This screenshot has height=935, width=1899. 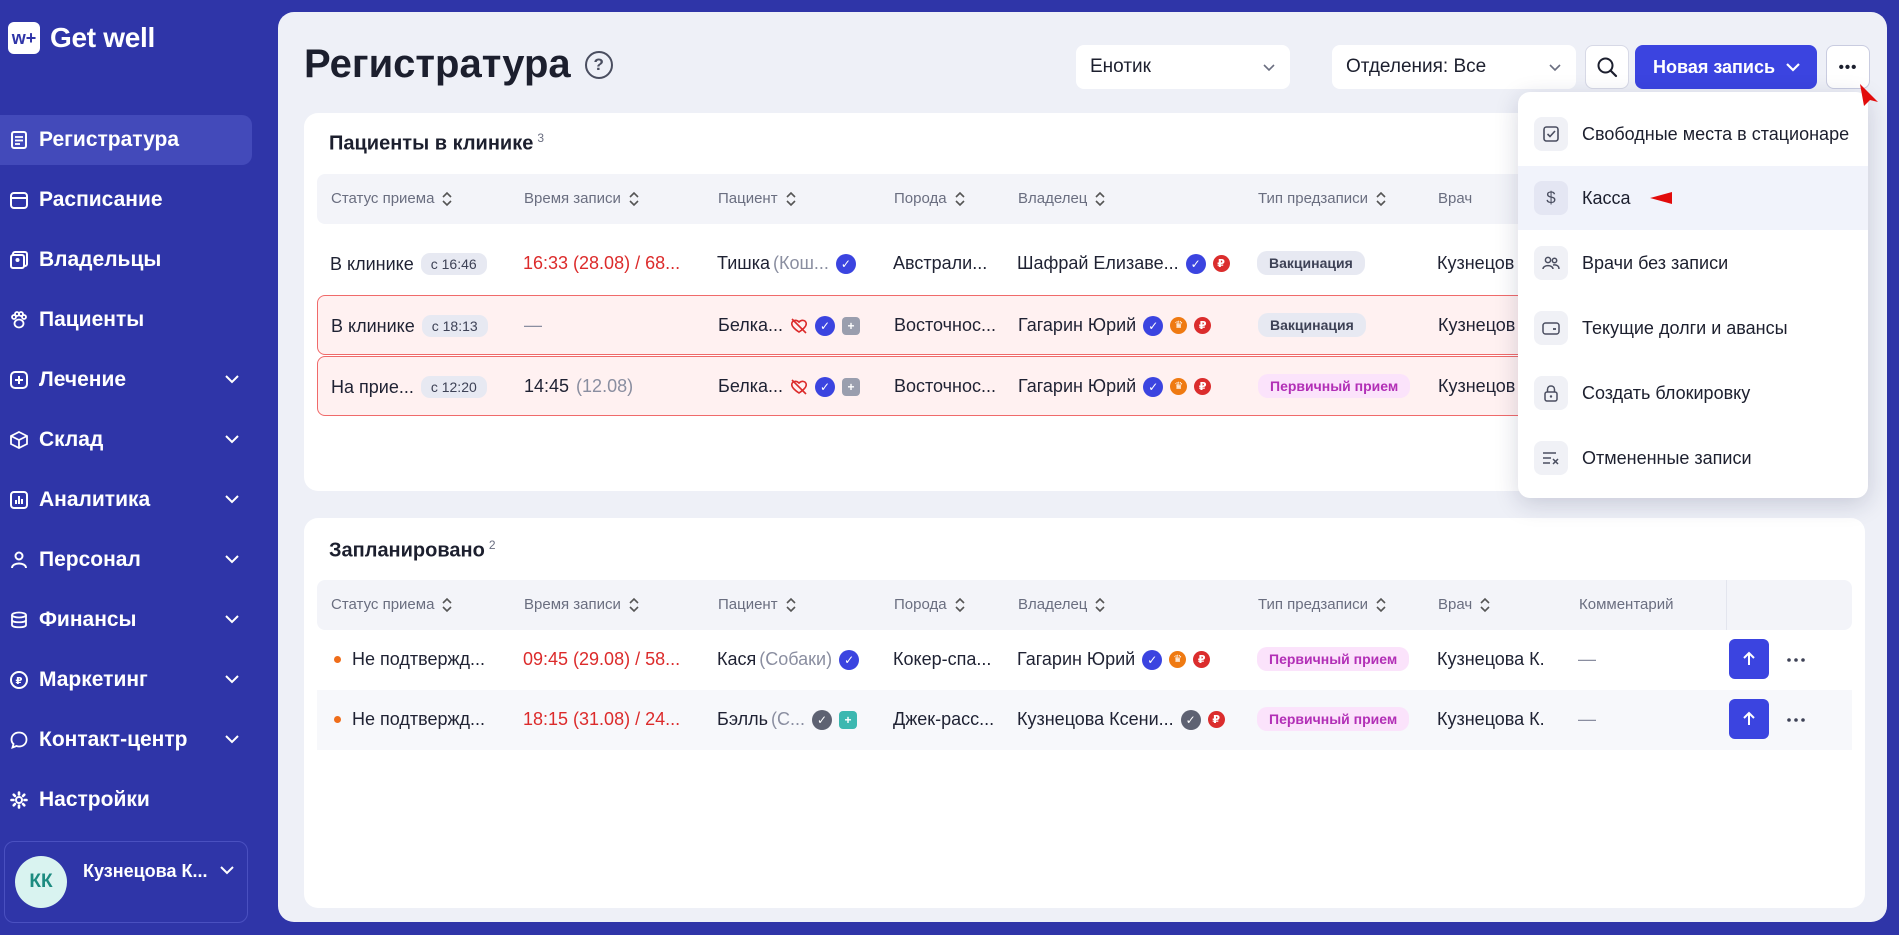 What do you see at coordinates (71, 439) in the screenshot?
I see `sidebar-item-label: Склад` at bounding box center [71, 439].